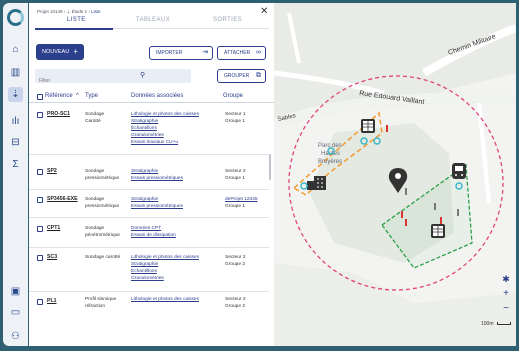 The width and height of the screenshot is (519, 351). I want to click on row-assoc: Lithologie et photos des caisses, so click(165, 299).